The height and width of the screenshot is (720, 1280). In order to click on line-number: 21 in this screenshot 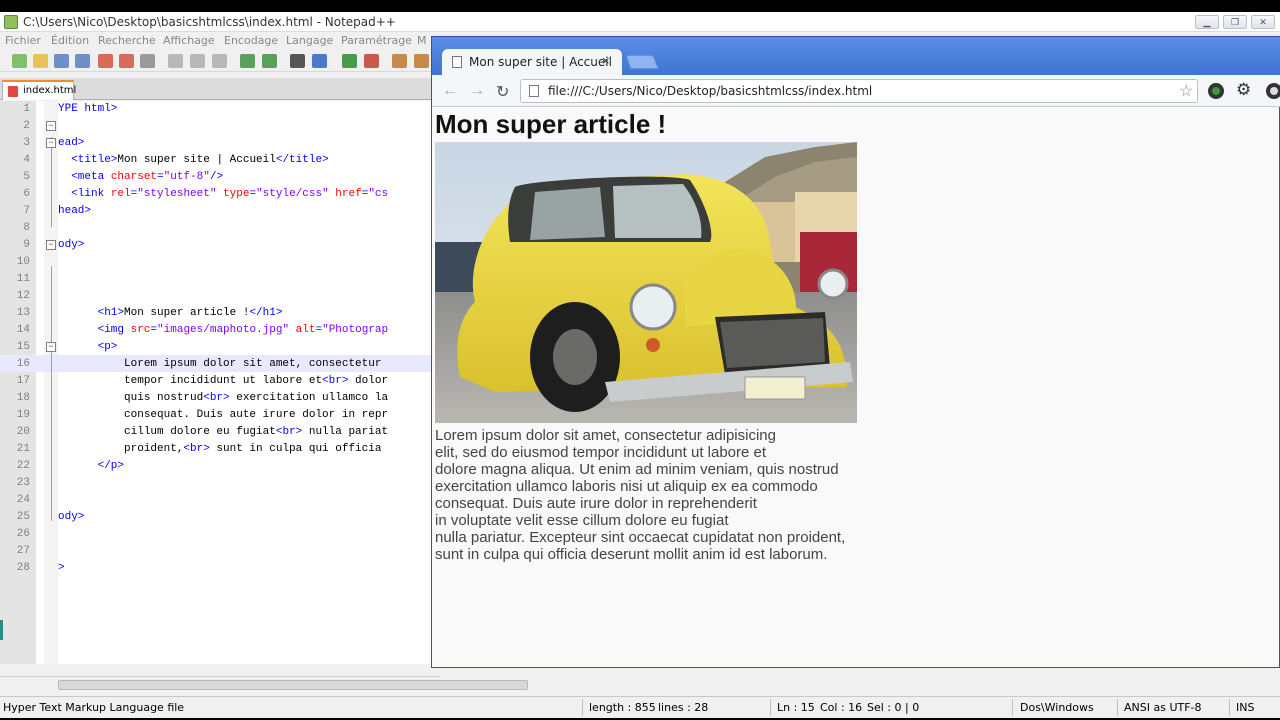, I will do `click(23, 449)`.